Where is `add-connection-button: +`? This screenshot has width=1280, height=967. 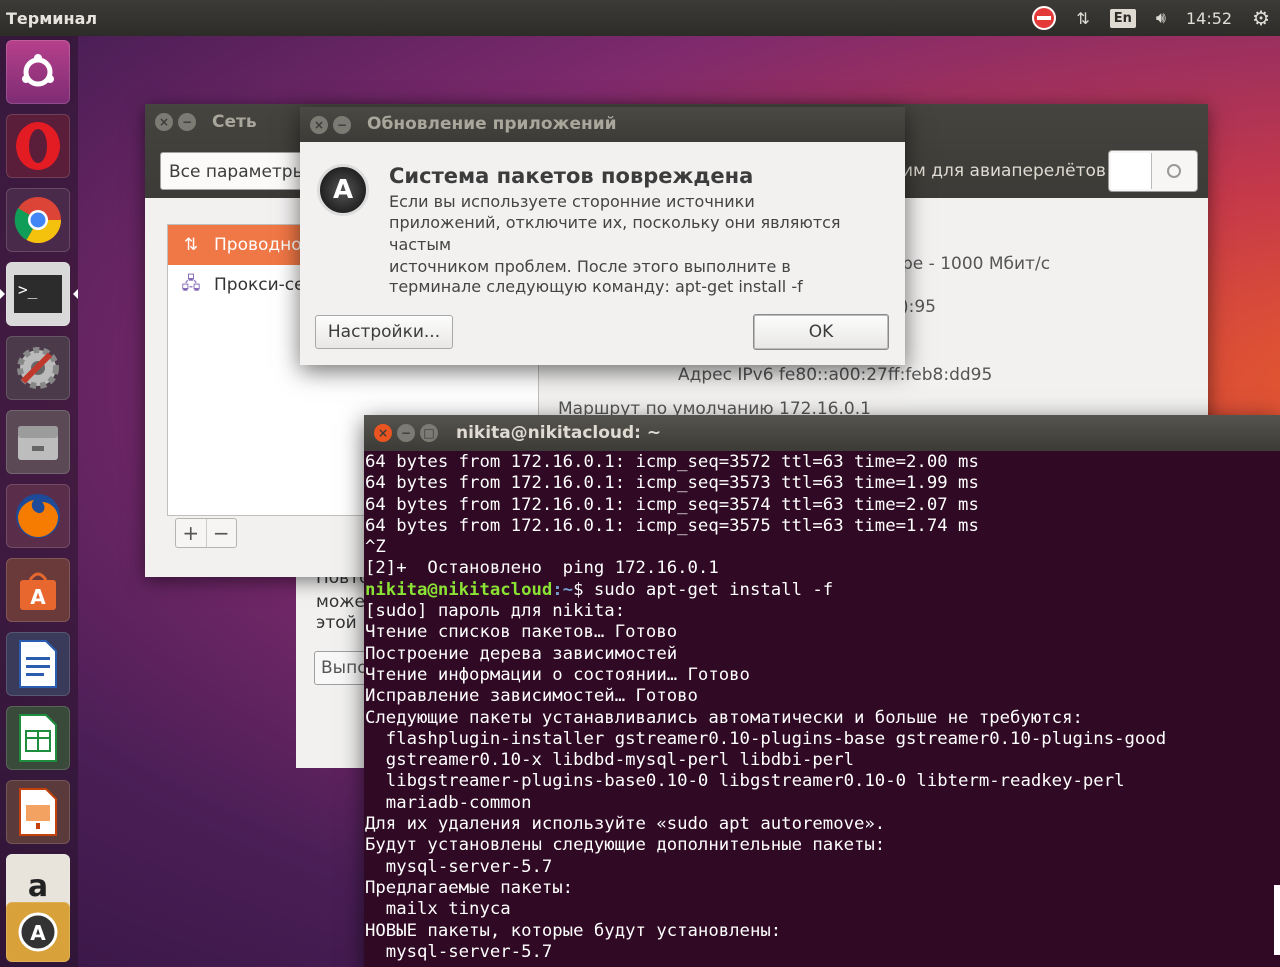
add-connection-button: + is located at coordinates (191, 533).